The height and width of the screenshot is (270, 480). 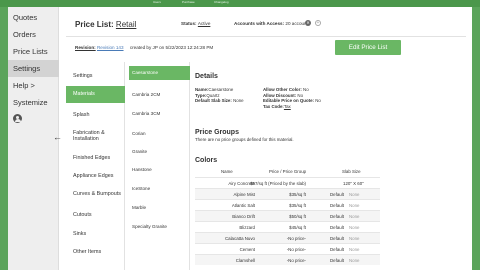 I want to click on detail-type-value: Quartz, so click(x=213, y=95).